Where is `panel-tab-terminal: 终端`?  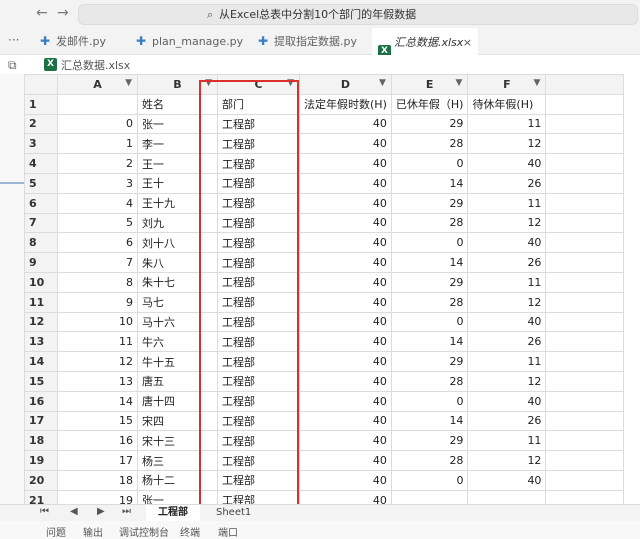 panel-tab-terminal: 终端 is located at coordinates (190, 531).